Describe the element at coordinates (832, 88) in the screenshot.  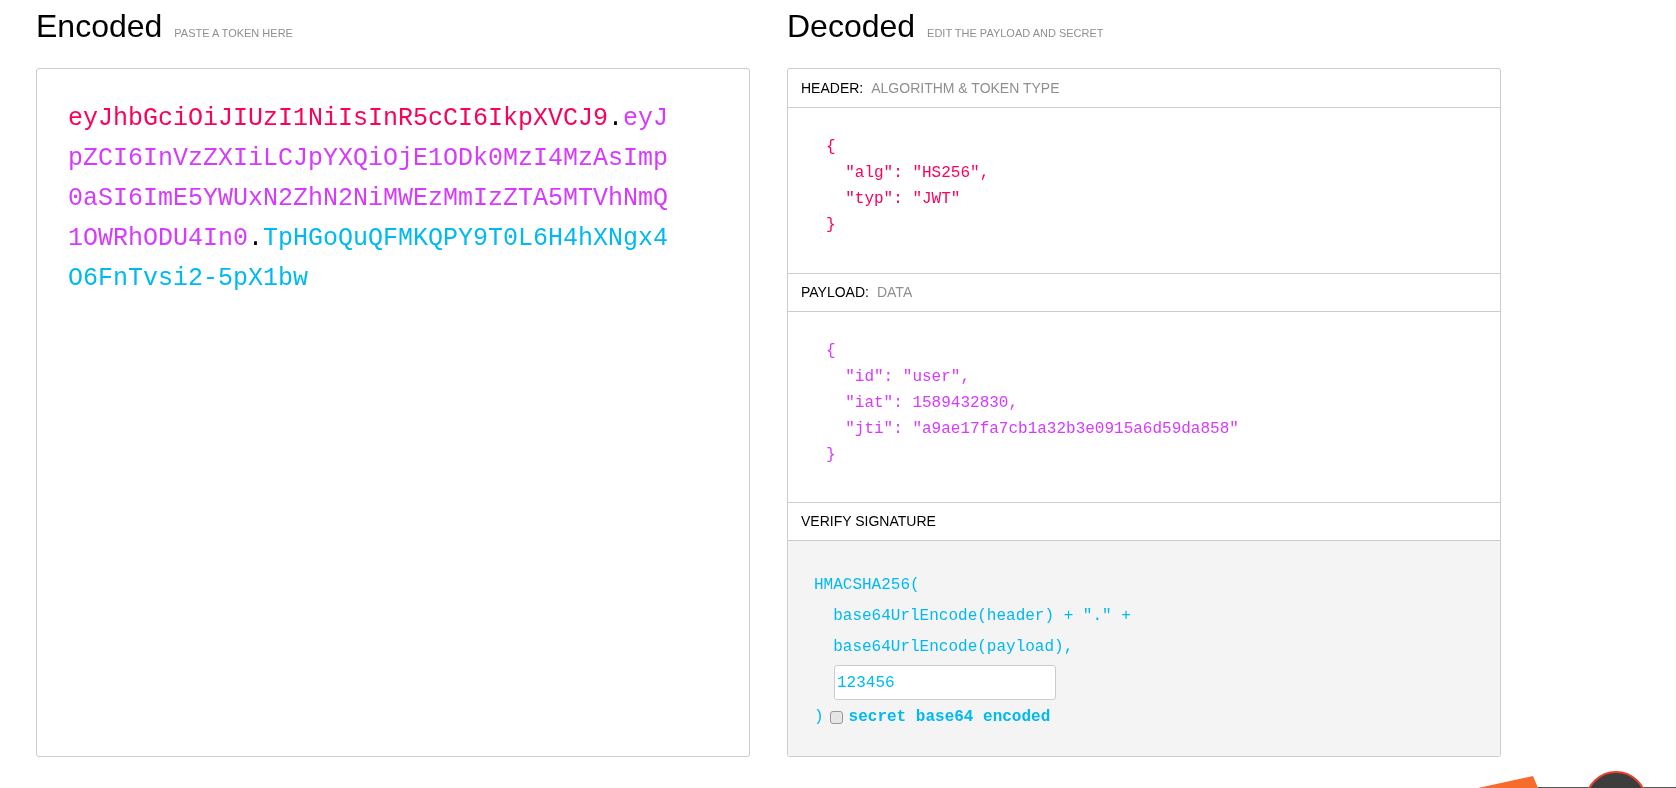
I see `section-label: HEADER:` at that location.